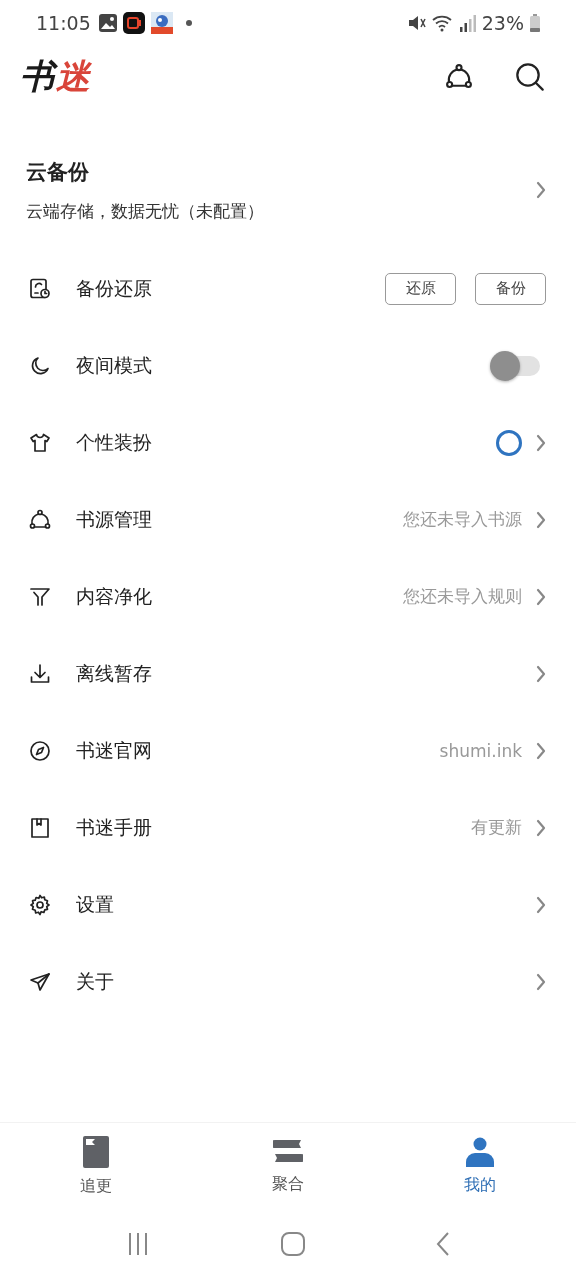 The width and height of the screenshot is (576, 1280). What do you see at coordinates (114, 365) in the screenshot?
I see `menu-item-label: 夜间模式` at bounding box center [114, 365].